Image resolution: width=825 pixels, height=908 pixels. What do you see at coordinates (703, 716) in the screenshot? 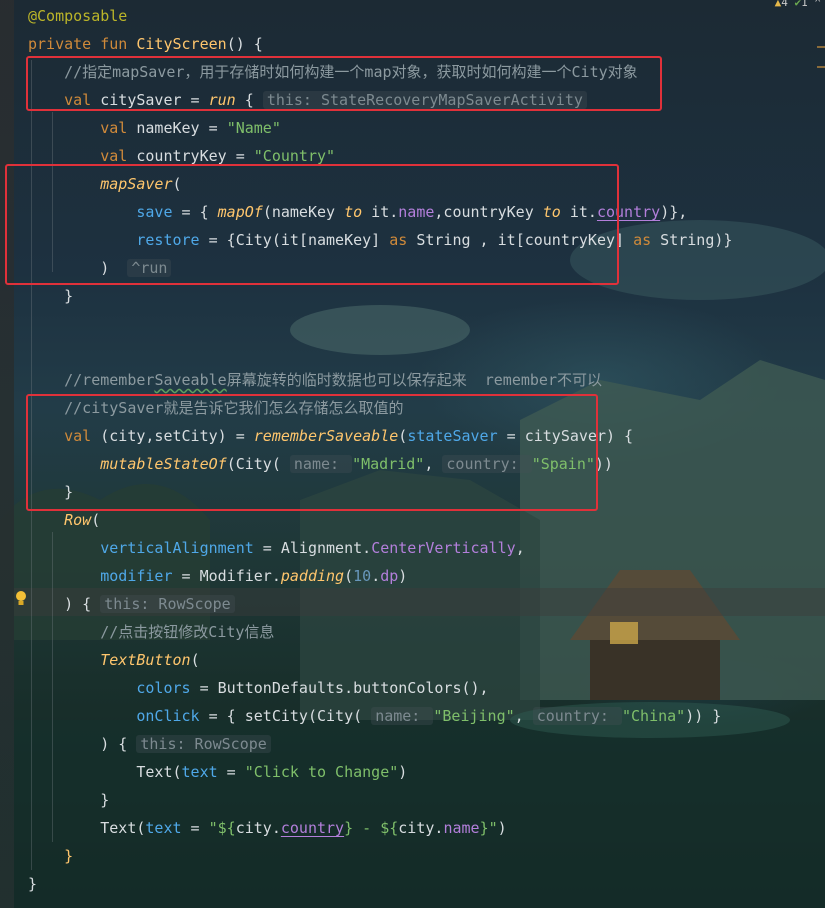
I see `code-token: )) }` at bounding box center [703, 716].